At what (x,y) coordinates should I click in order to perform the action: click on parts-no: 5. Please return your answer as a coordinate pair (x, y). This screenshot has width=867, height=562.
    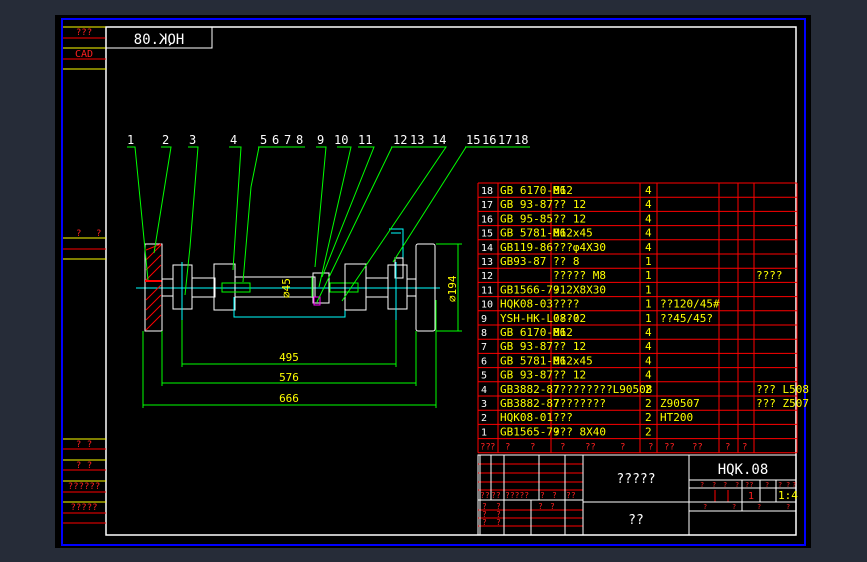
    Looking at the image, I should click on (484, 376).